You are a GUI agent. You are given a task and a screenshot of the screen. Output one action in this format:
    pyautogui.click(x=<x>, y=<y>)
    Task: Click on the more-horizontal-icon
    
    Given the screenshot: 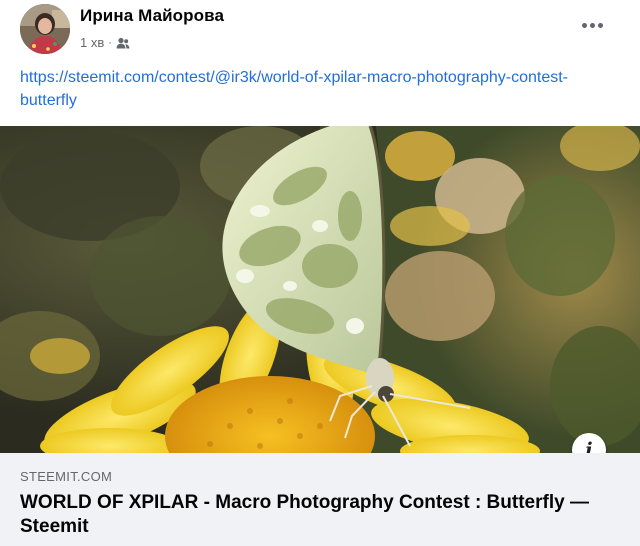 What is the action you would take?
    pyautogui.click(x=584, y=25)
    